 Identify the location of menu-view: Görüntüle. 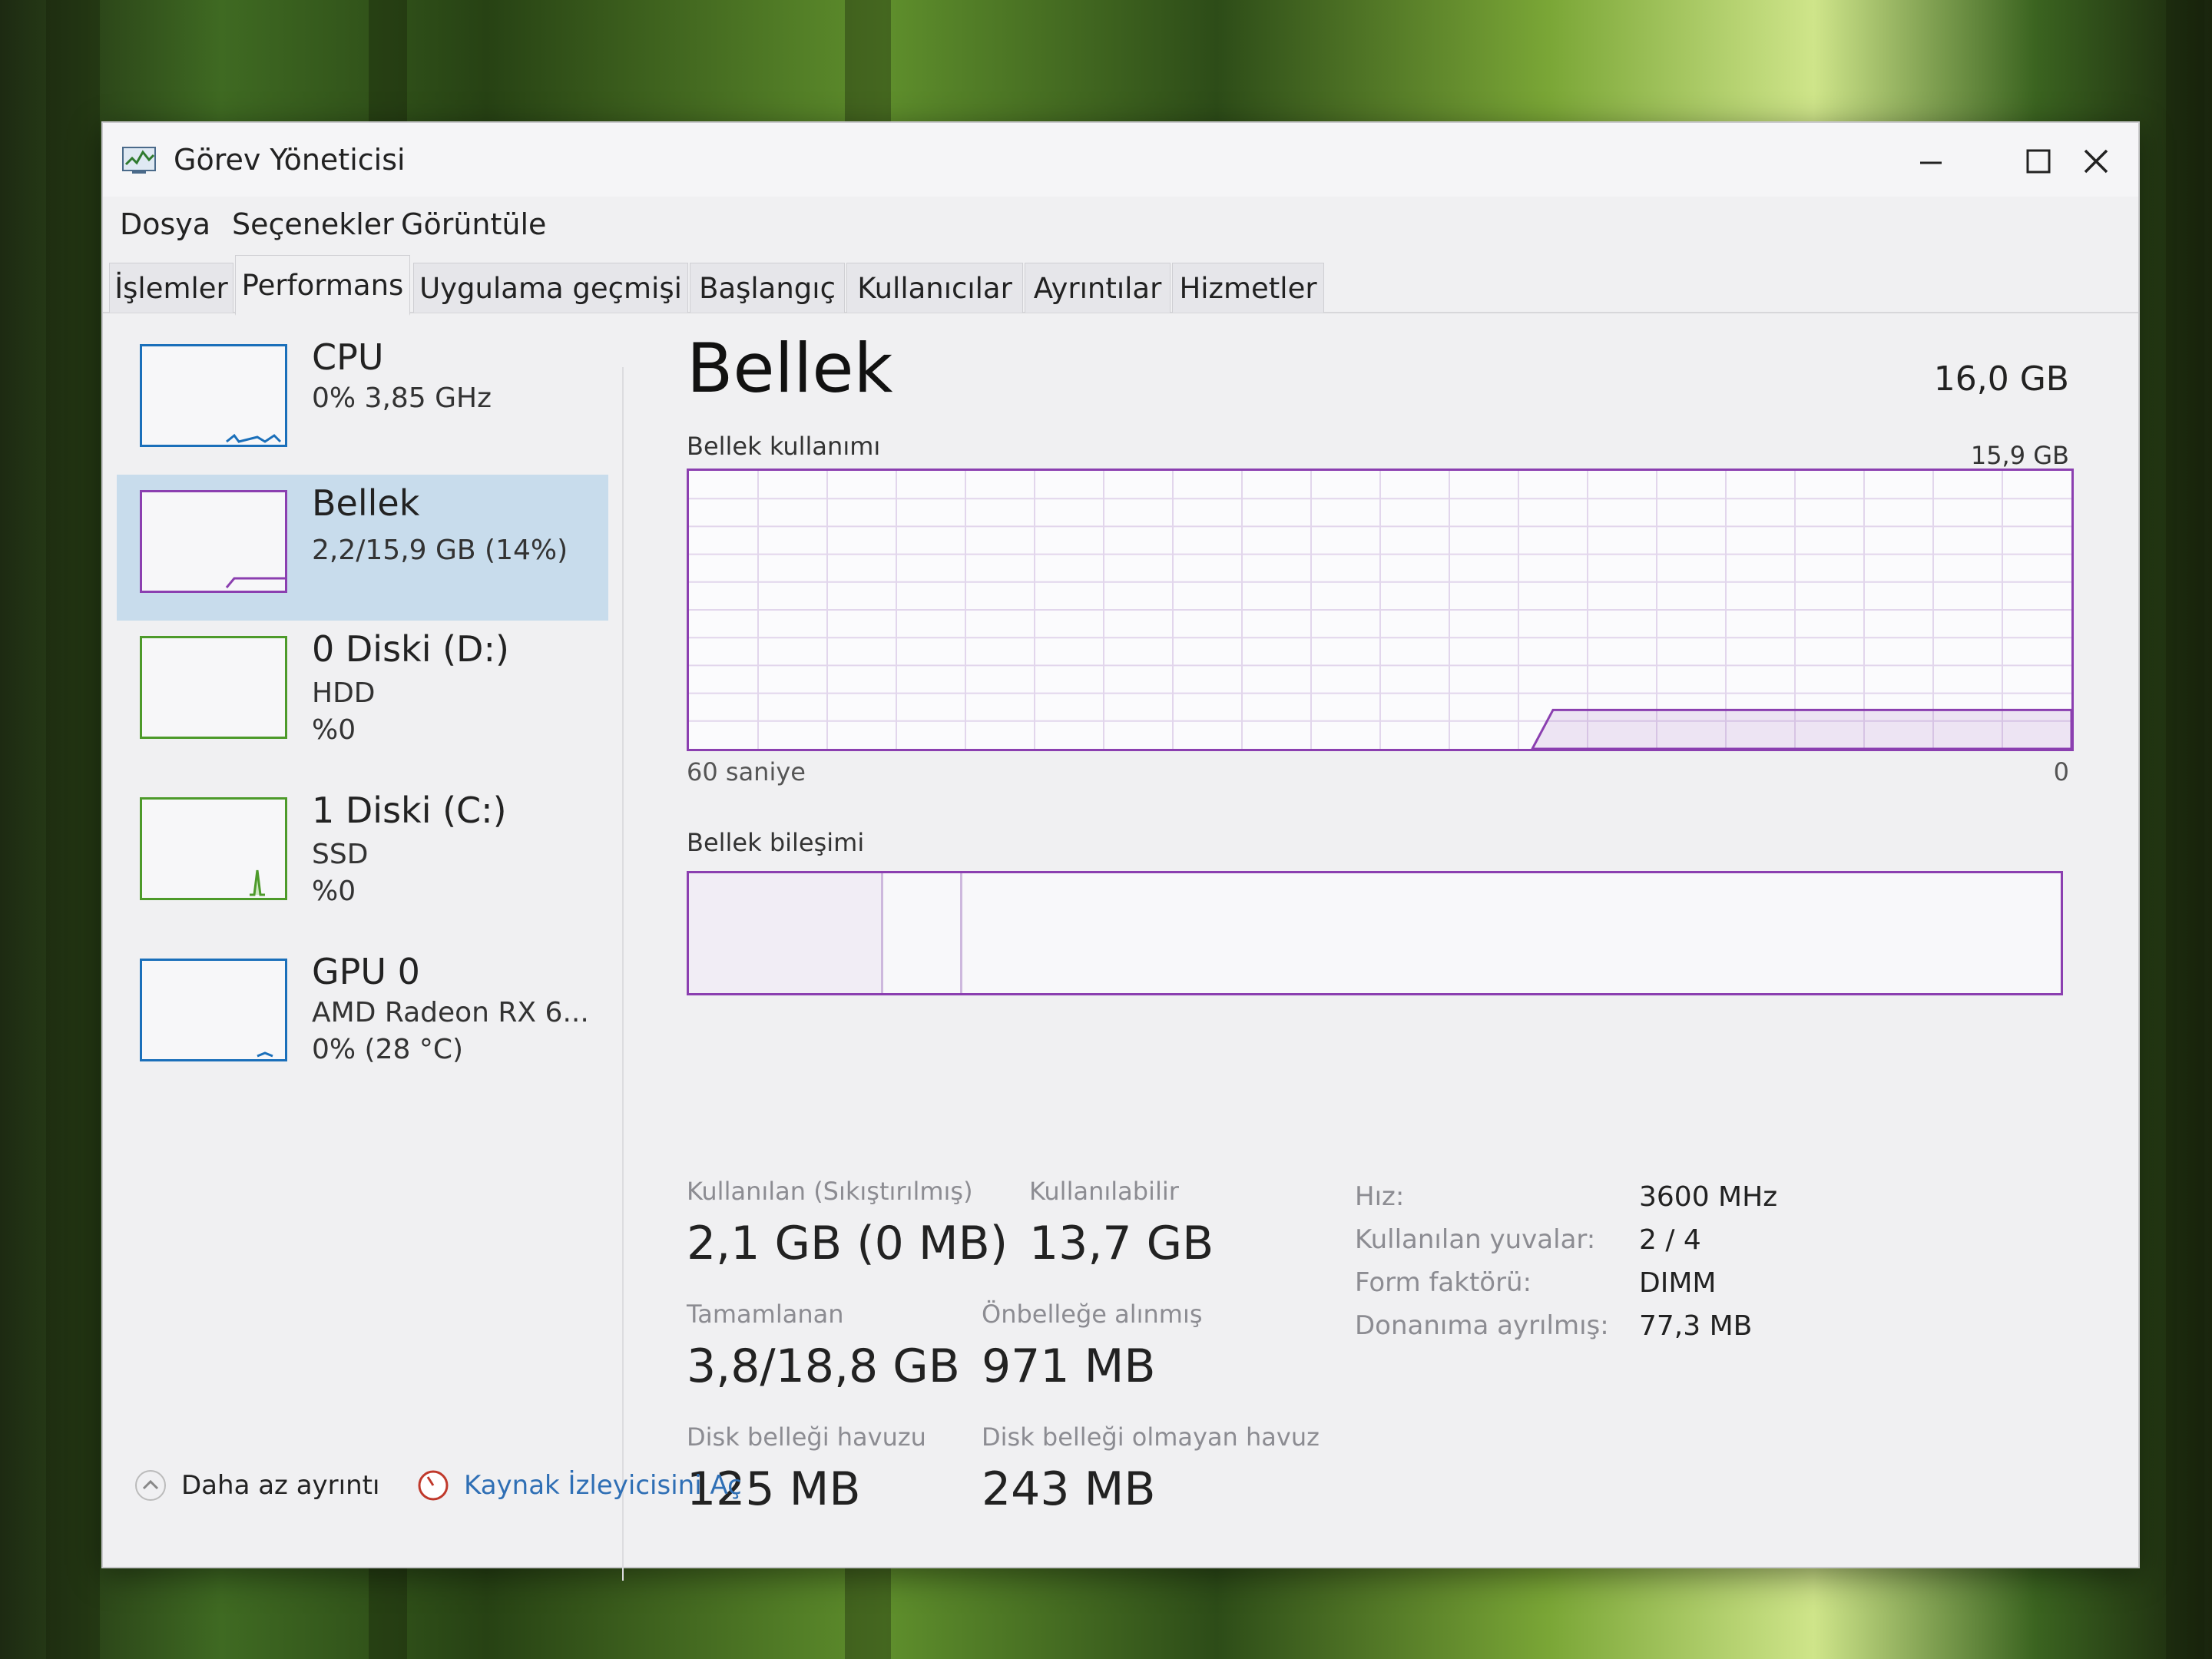
(474, 224).